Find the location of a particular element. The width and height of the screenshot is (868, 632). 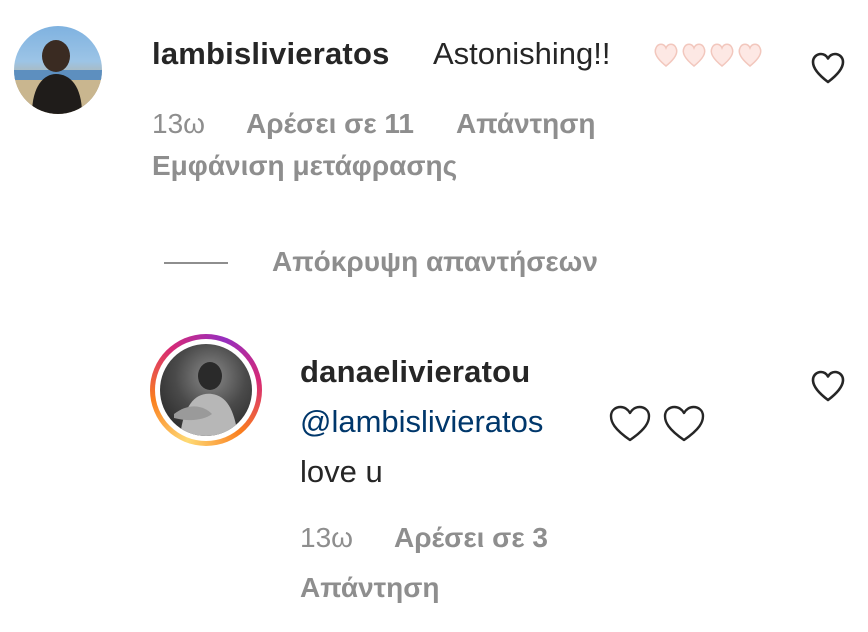

see-translation-button: Εμφάνιση μετάφρασης is located at coordinates (304, 166).